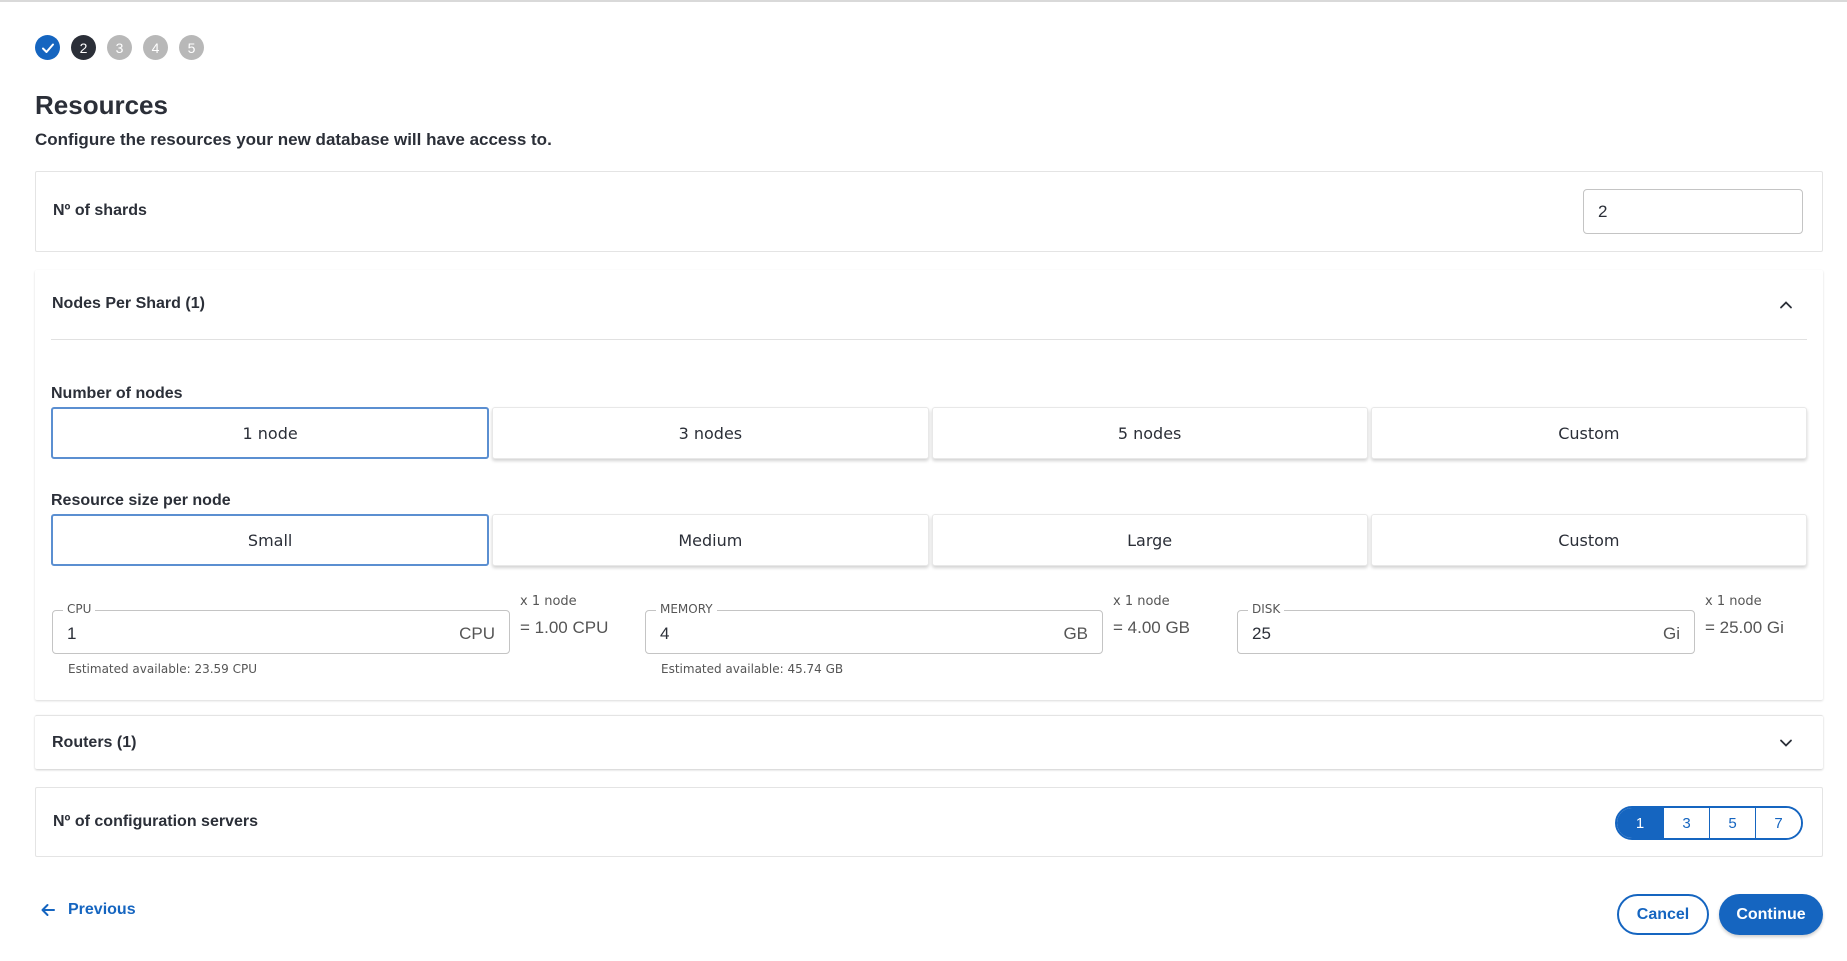  I want to click on memory-helper-text: Estimated available: 45.74 GB, so click(752, 669).